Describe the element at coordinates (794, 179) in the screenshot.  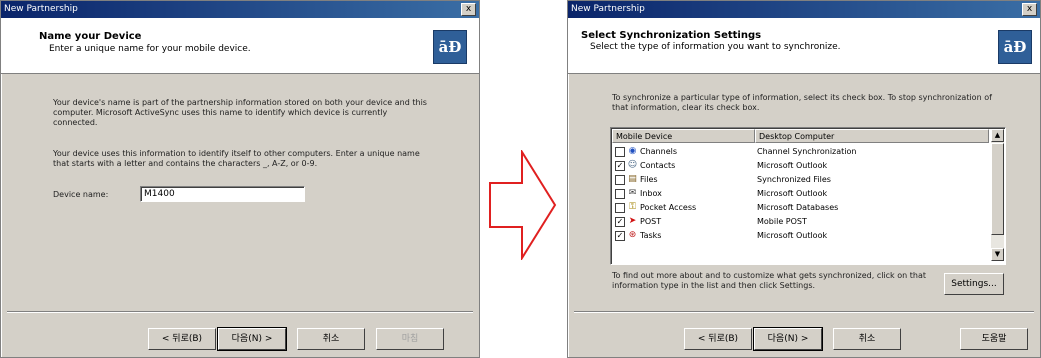
I see `desktop-item-label: Synchronized Files` at that location.